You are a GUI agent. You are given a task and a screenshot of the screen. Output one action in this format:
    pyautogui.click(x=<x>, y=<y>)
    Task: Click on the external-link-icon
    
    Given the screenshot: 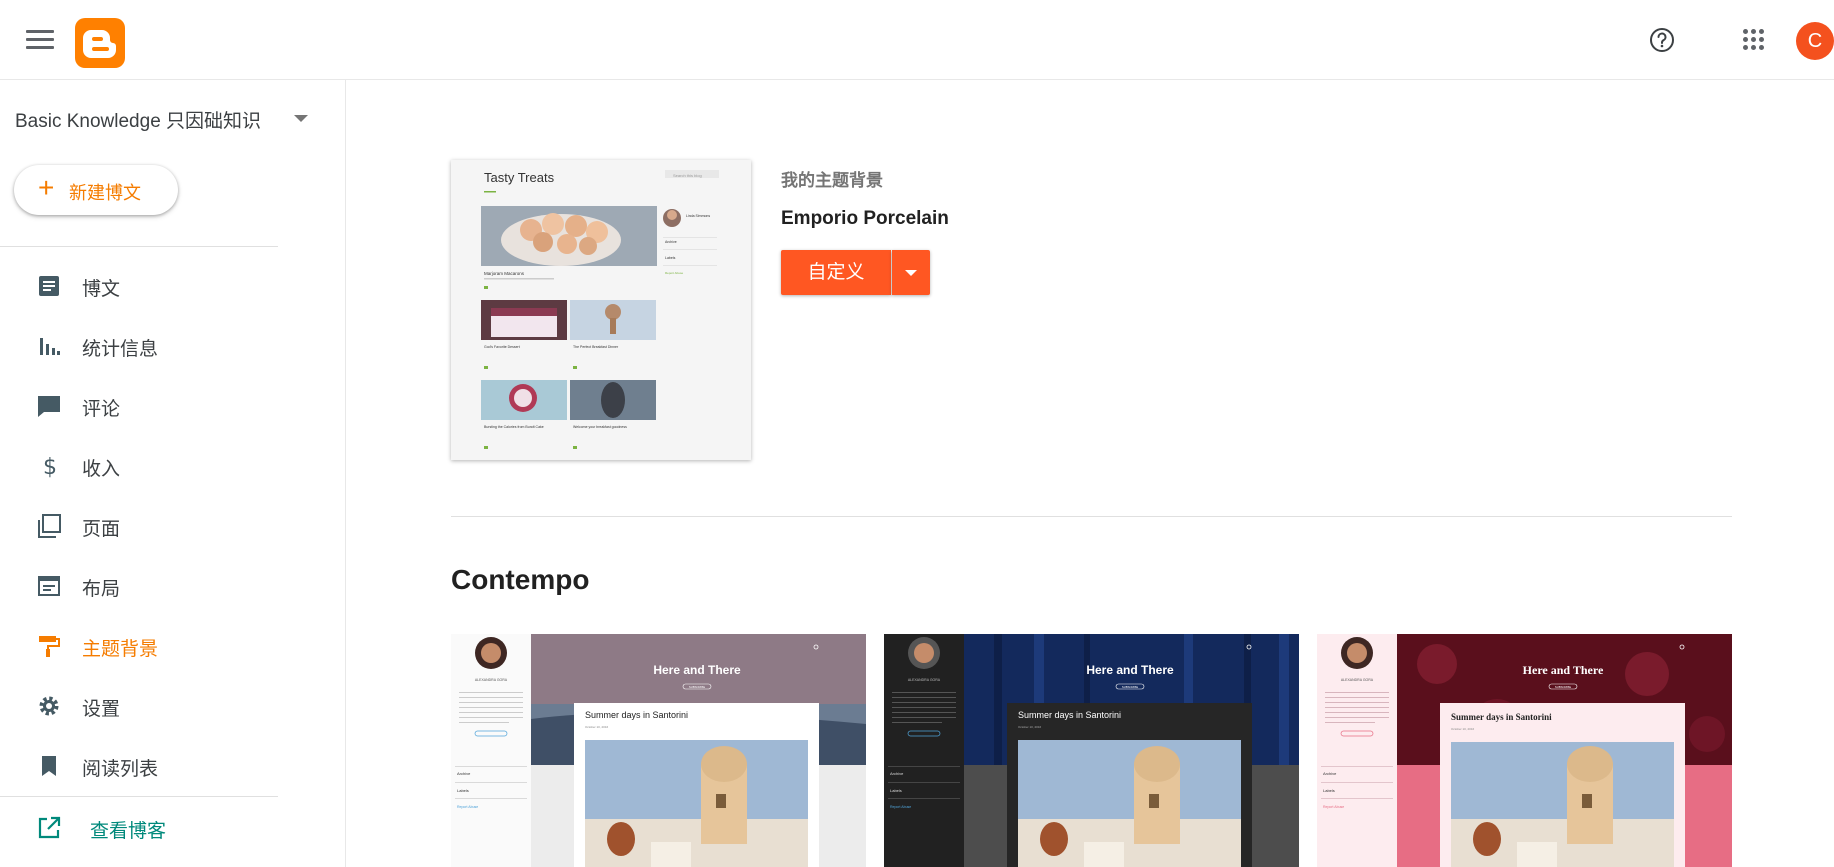 What is the action you would take?
    pyautogui.click(x=49, y=827)
    